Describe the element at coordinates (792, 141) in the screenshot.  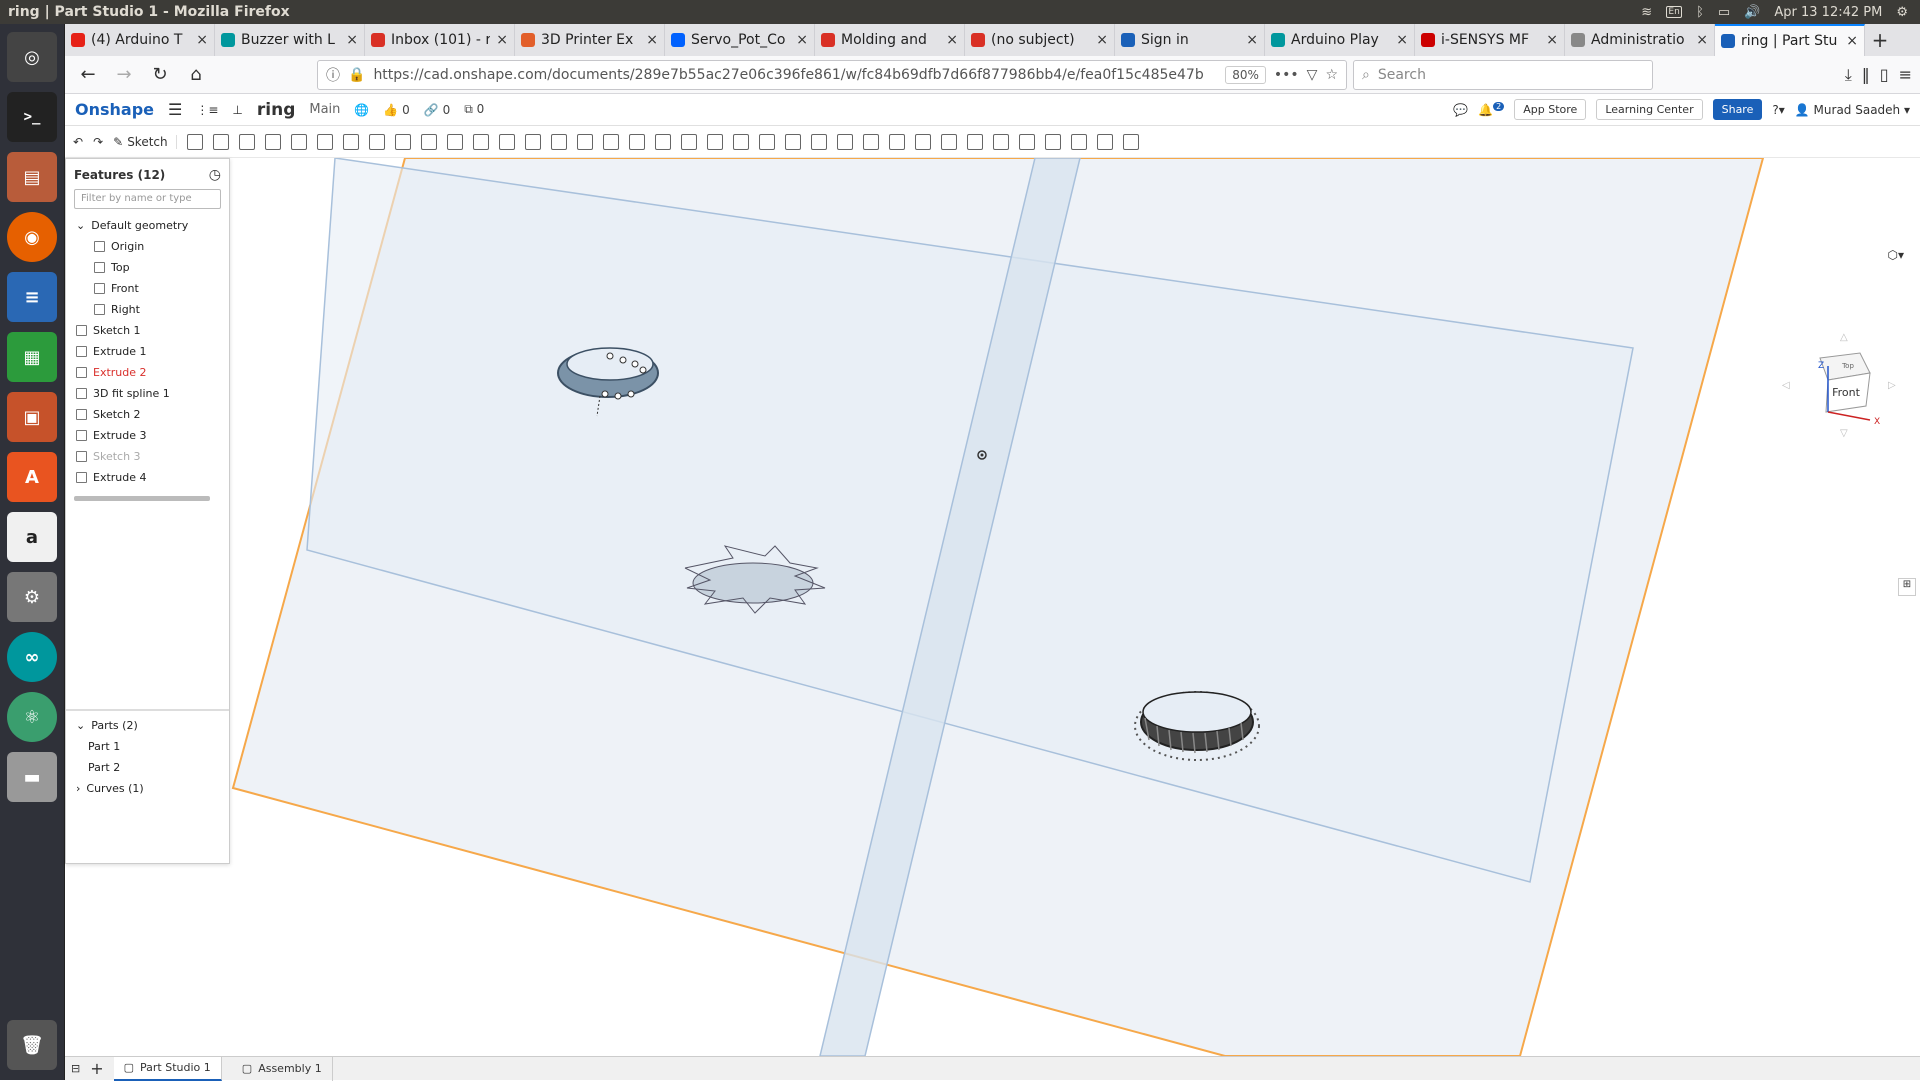
I see `plane-tool-icon` at that location.